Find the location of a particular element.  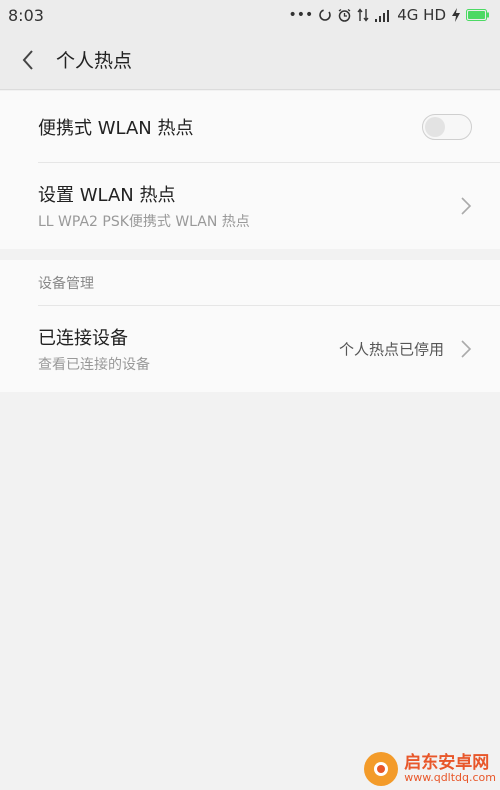

portable-hotspot-label: 便携式 WLAN 热点 is located at coordinates (116, 128).